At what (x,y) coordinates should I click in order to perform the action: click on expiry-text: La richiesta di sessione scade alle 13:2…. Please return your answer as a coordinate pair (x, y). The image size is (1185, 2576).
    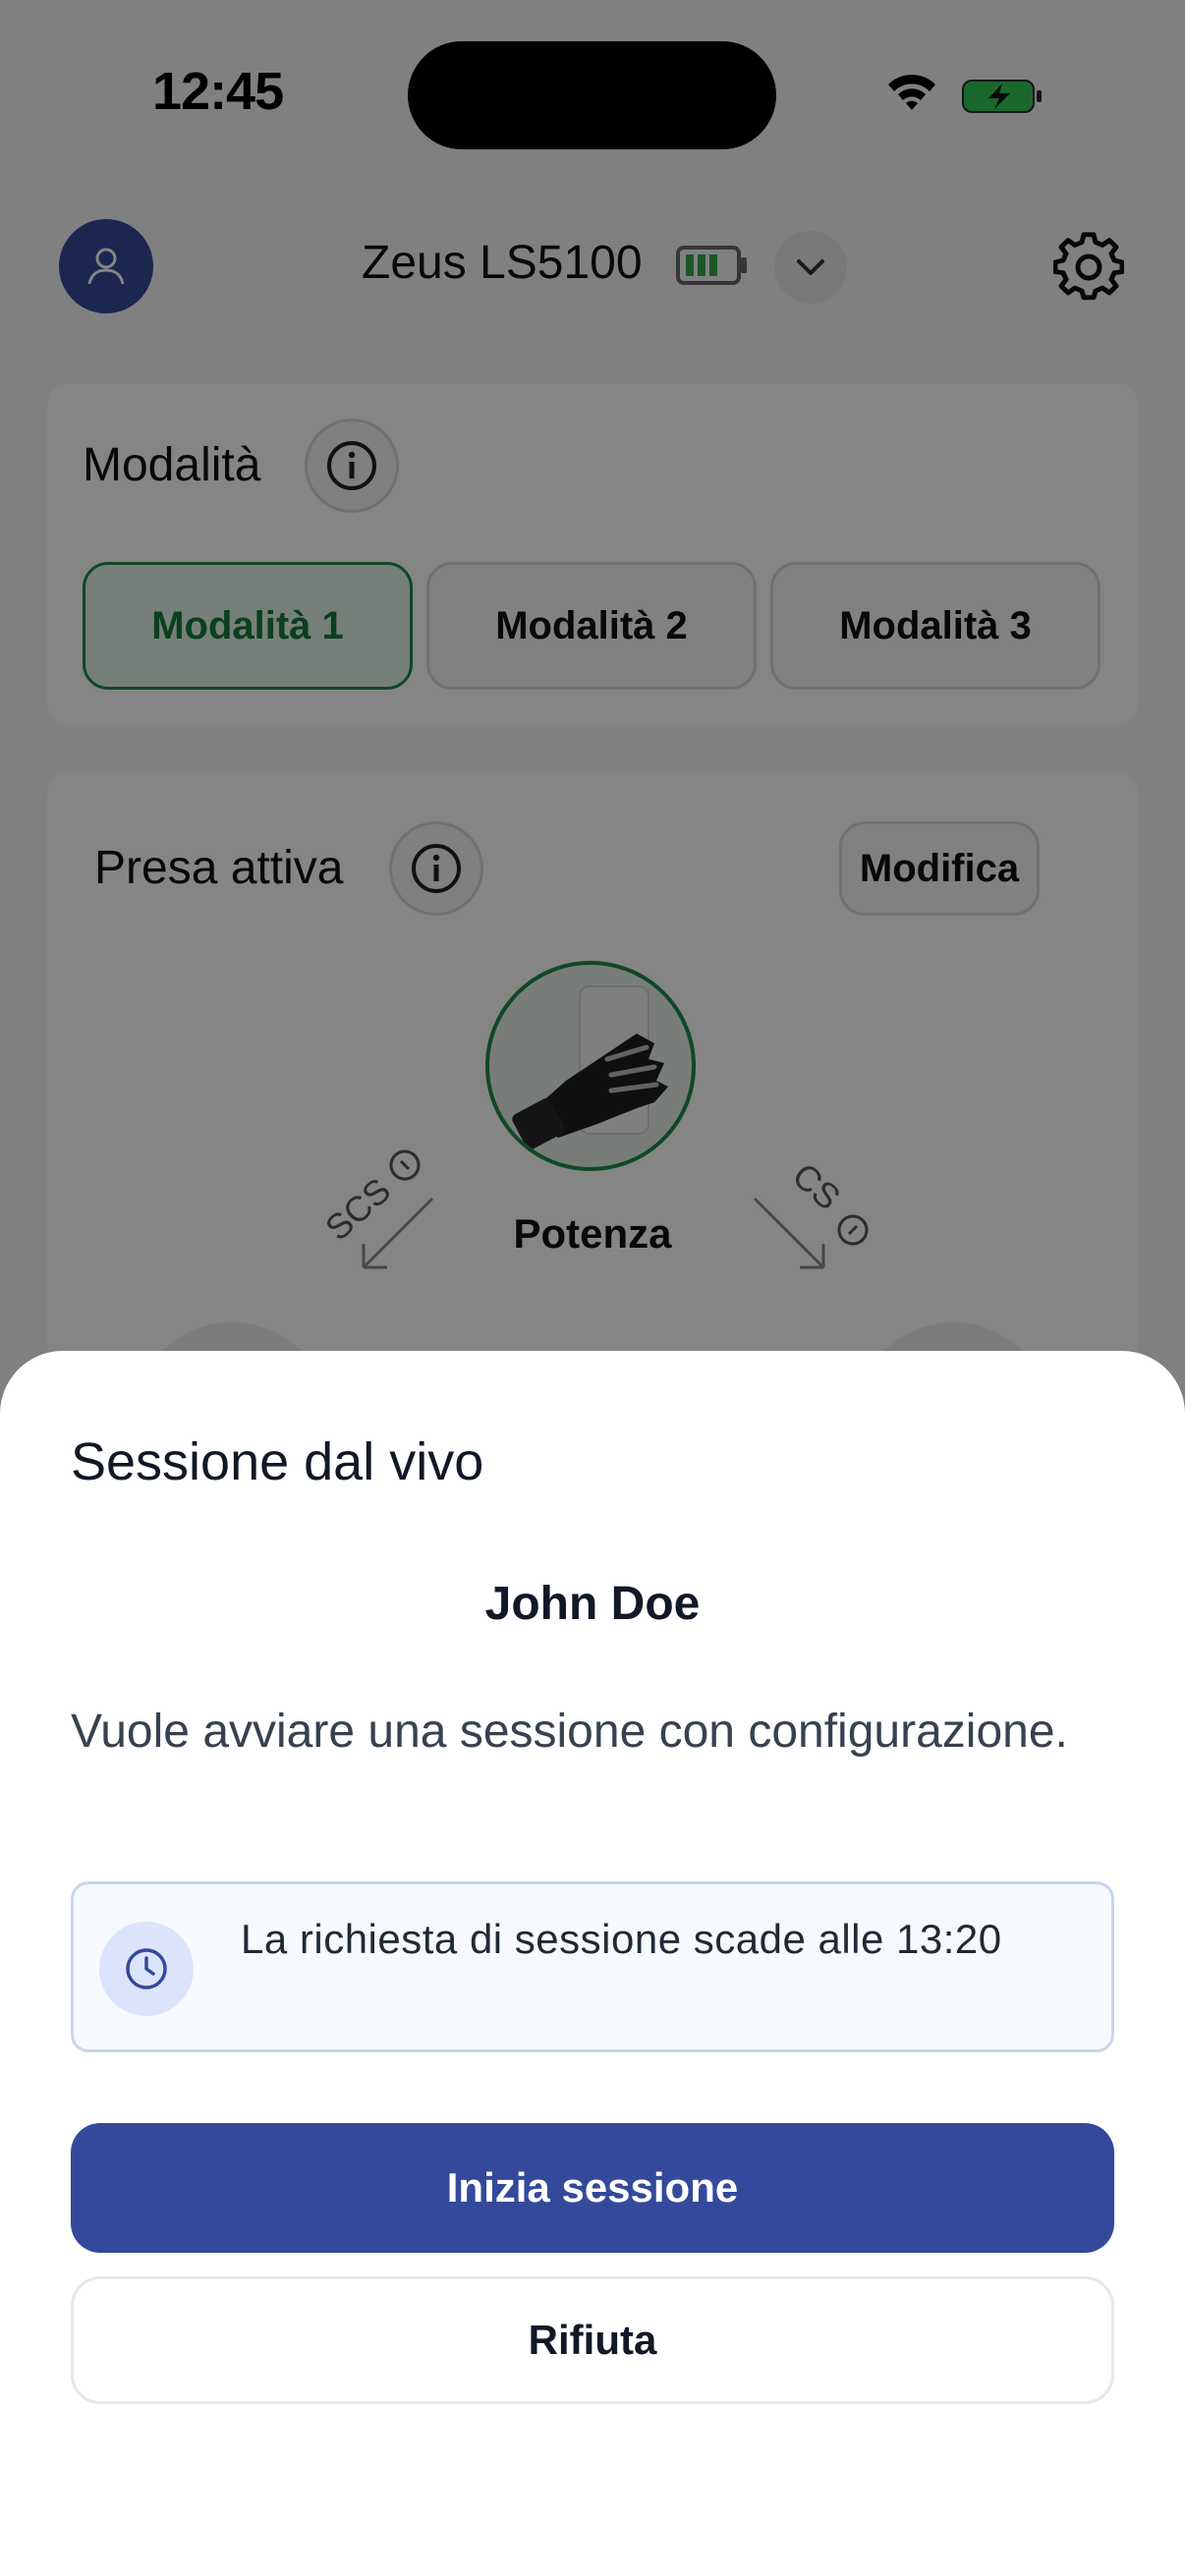
    Looking at the image, I should click on (622, 1939).